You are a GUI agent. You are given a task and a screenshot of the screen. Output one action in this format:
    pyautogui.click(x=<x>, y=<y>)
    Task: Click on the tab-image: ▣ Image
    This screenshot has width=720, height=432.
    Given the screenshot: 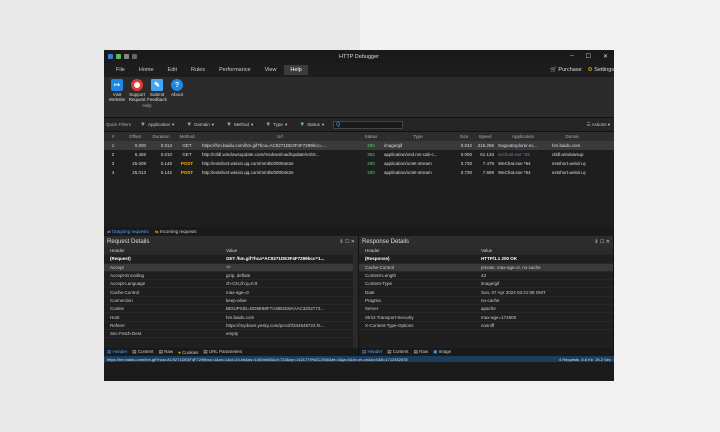 What is the action you would take?
    pyautogui.click(x=442, y=352)
    